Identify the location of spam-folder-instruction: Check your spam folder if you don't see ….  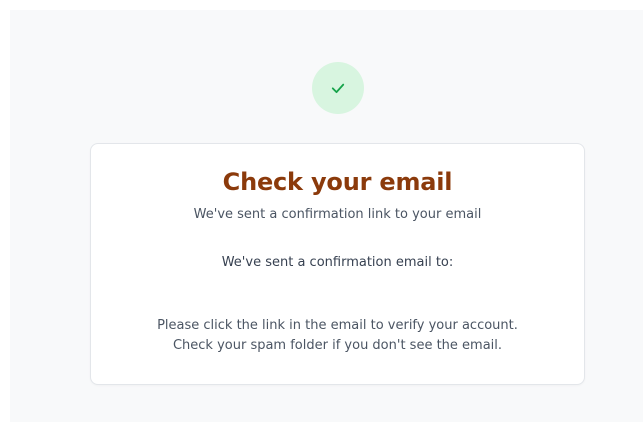
(337, 345).